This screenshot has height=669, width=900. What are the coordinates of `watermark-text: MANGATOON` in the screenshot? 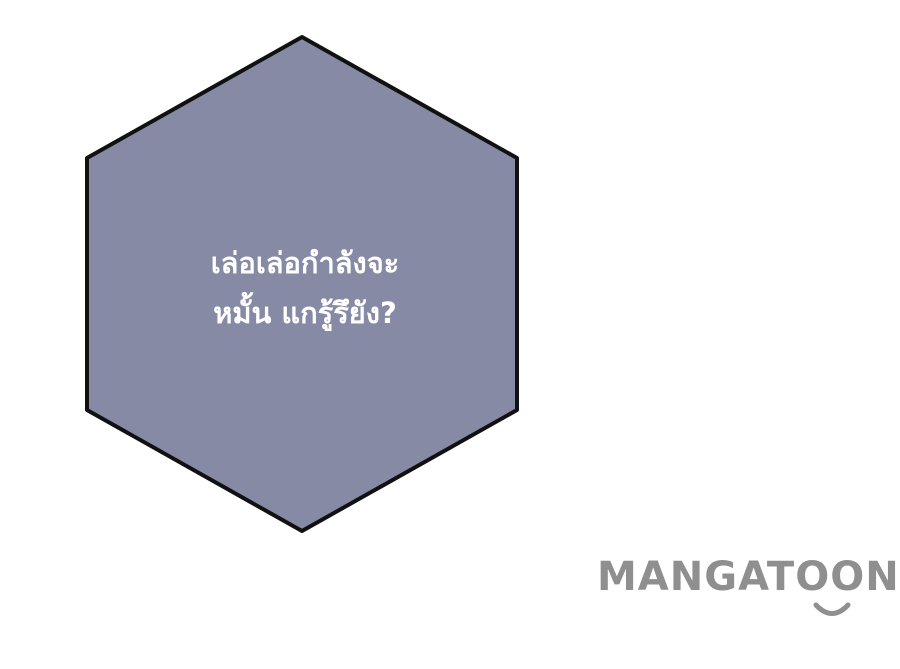 It's located at (748, 577).